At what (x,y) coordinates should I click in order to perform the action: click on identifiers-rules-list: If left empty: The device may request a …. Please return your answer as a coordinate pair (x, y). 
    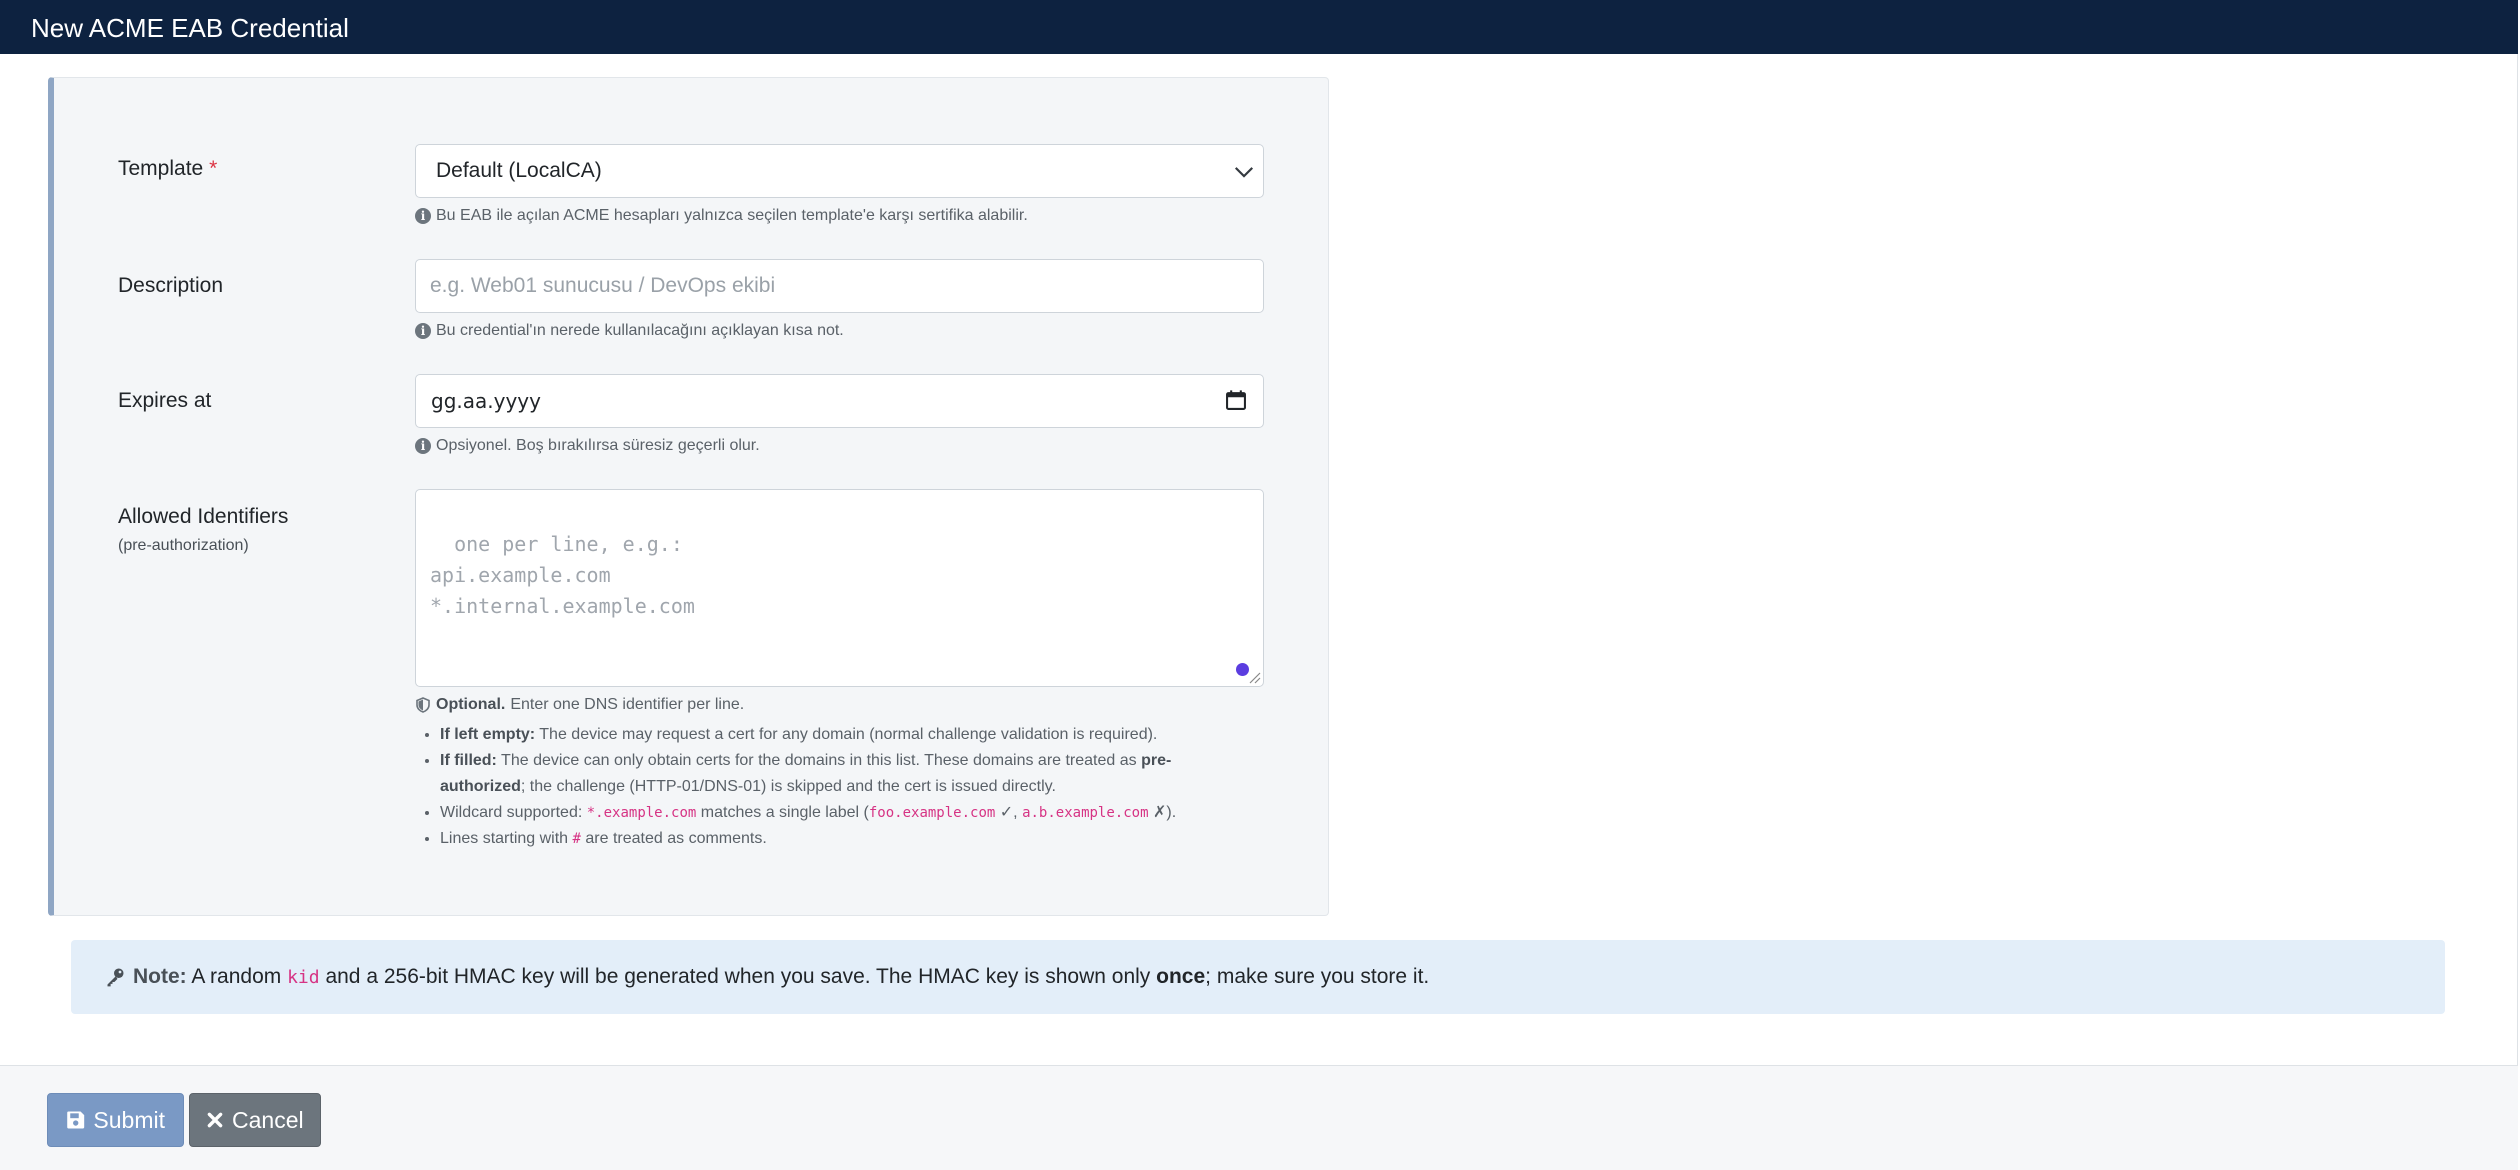
    Looking at the image, I should click on (830, 787).